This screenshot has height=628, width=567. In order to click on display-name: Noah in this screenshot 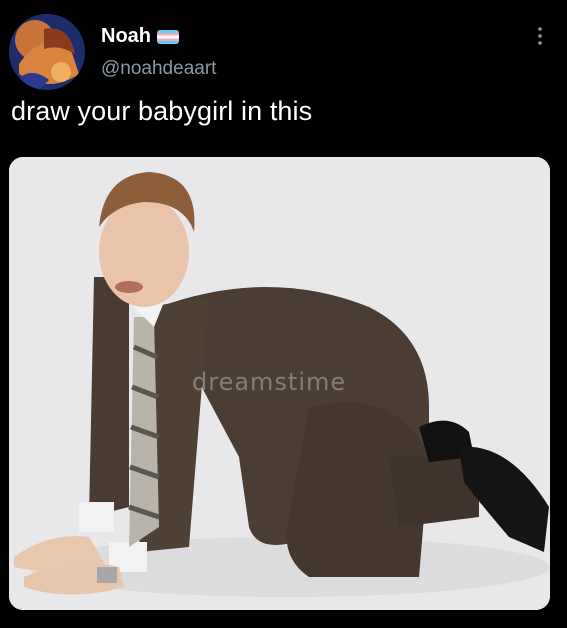, I will do `click(126, 36)`.